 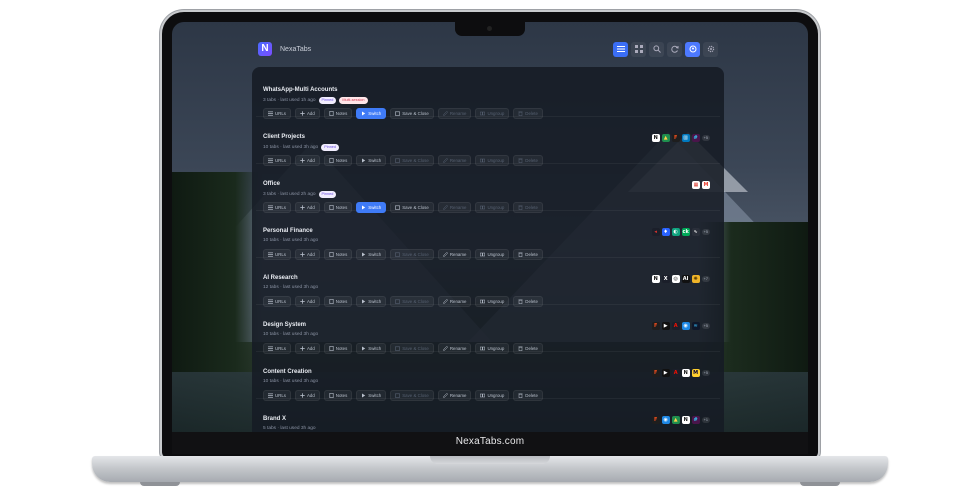 What do you see at coordinates (695, 326) in the screenshot?
I see `tailwind-icon: ≈` at bounding box center [695, 326].